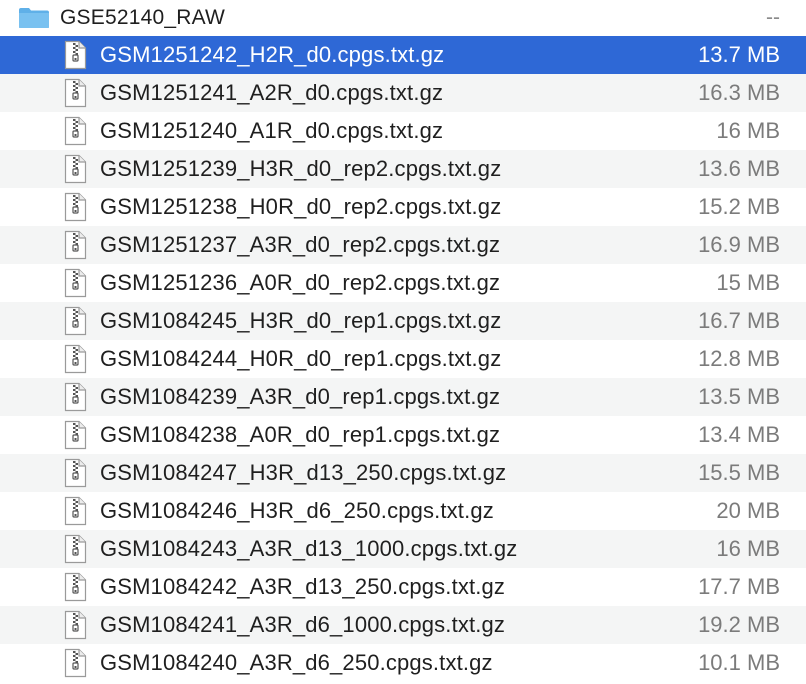 Image resolution: width=806 pixels, height=684 pixels. I want to click on file-name: GSM1084240_A3R_d6_250.cpgs.txt.gz, so click(296, 662).